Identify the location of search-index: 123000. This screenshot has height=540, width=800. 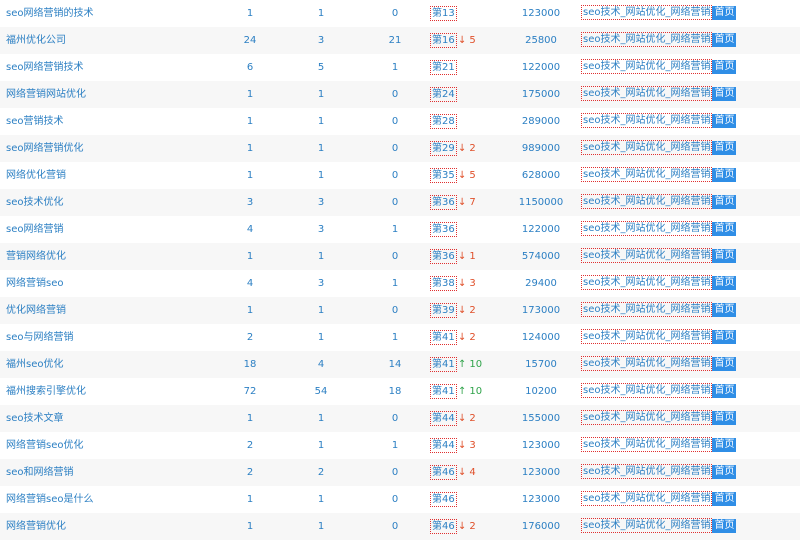
(541, 13).